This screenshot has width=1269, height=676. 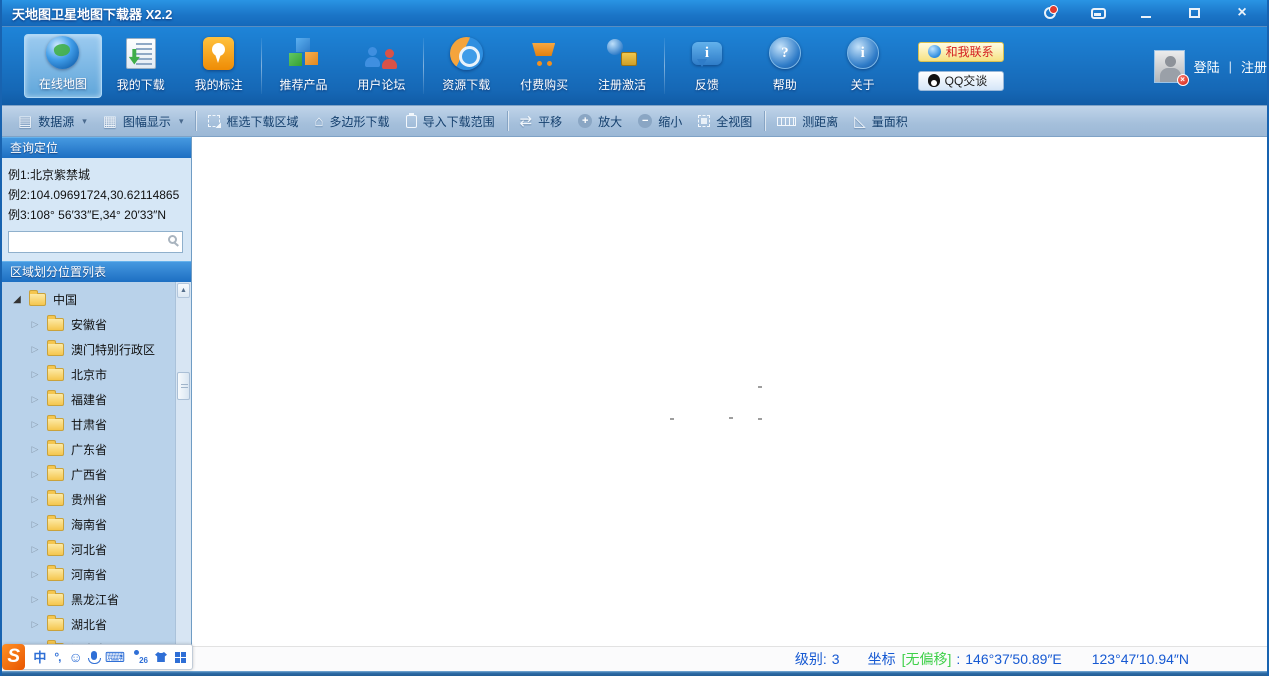 I want to click on grid-icon: ▦, so click(x=109, y=121).